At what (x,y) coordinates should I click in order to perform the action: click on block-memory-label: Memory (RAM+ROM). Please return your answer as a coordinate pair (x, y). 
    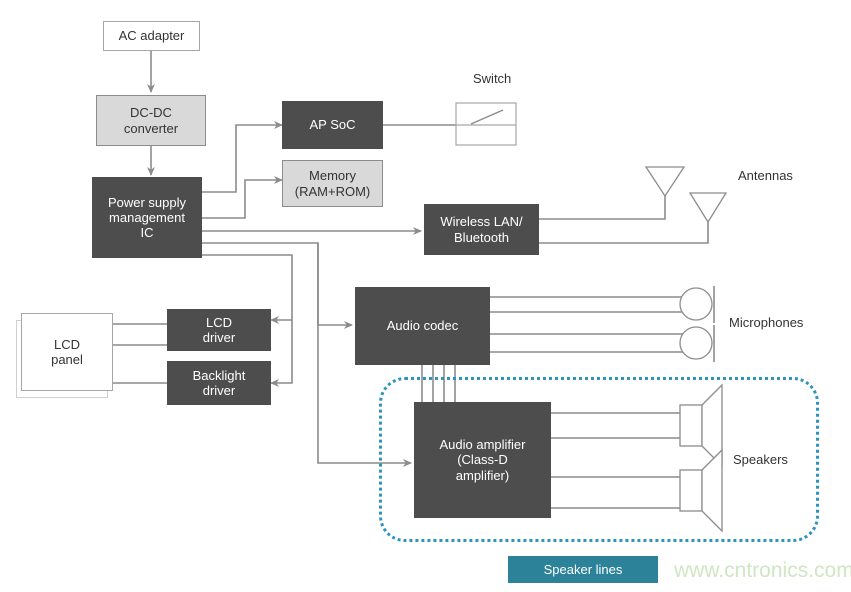
    Looking at the image, I should click on (332, 183).